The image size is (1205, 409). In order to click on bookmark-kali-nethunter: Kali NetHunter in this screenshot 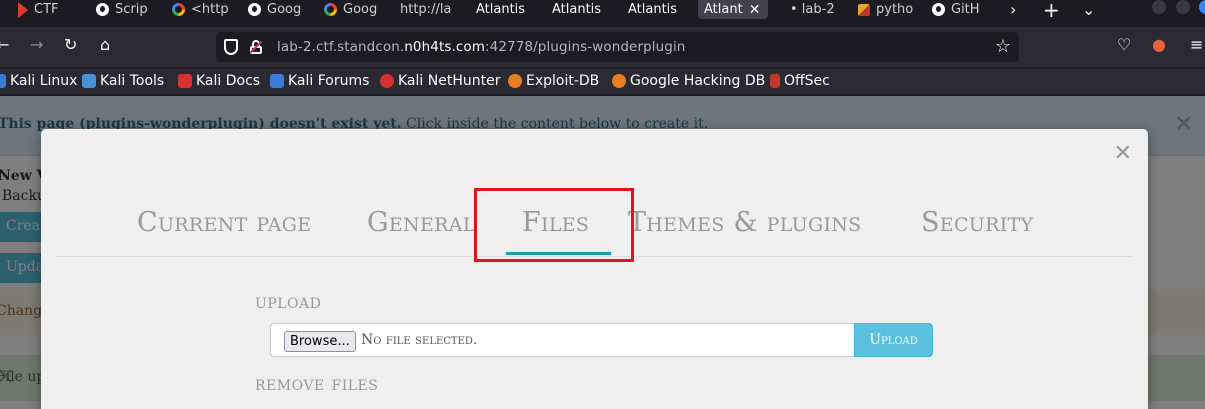, I will do `click(440, 81)`.